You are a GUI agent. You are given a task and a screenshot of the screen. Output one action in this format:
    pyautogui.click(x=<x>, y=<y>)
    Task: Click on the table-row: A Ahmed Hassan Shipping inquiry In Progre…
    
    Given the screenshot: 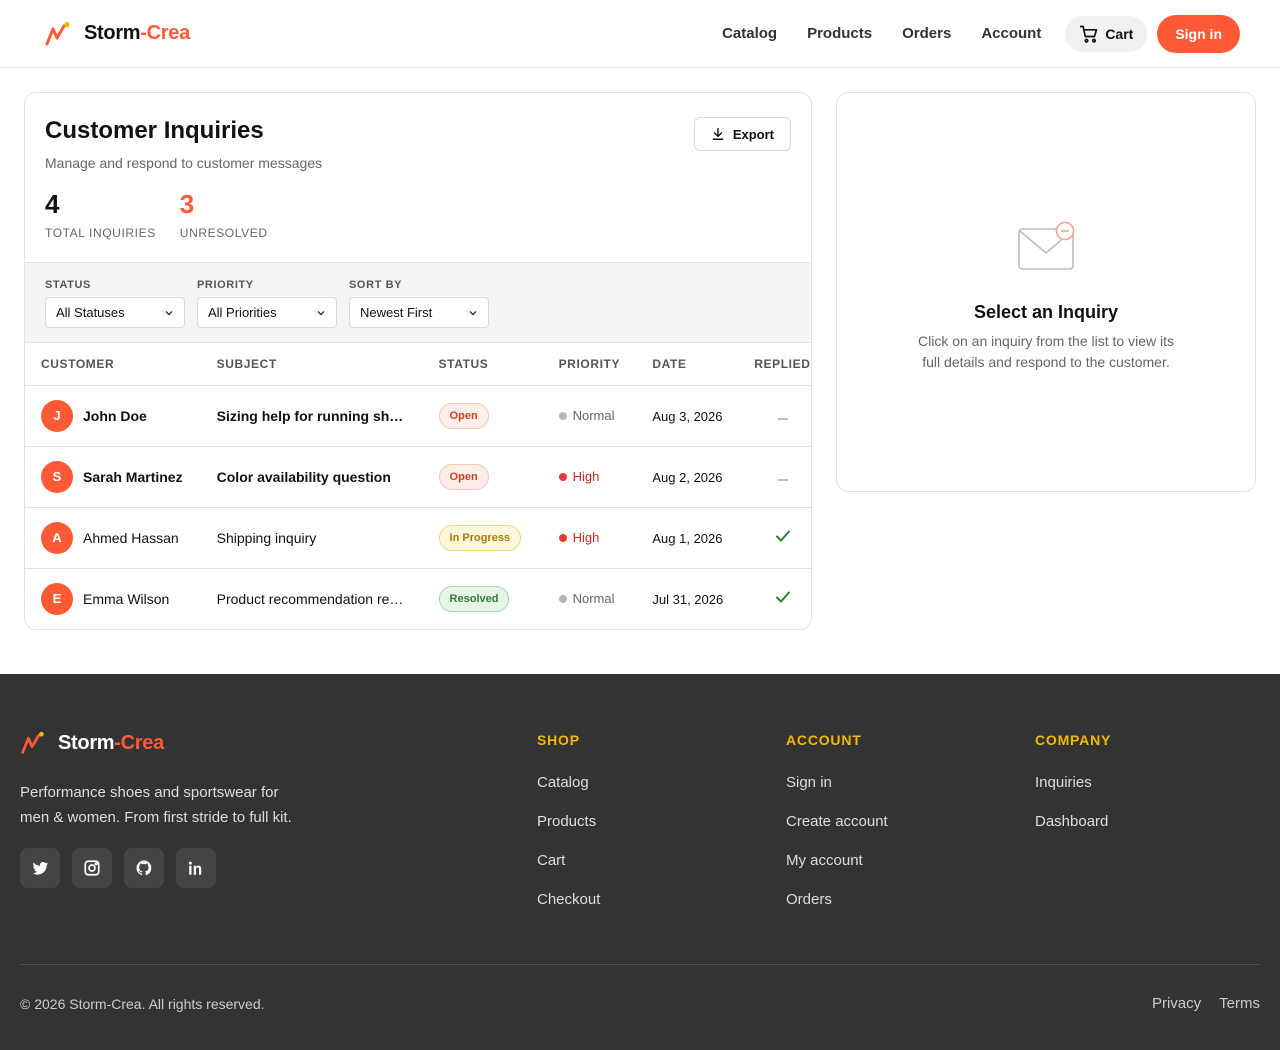 What is the action you would take?
    pyautogui.click(x=418, y=538)
    